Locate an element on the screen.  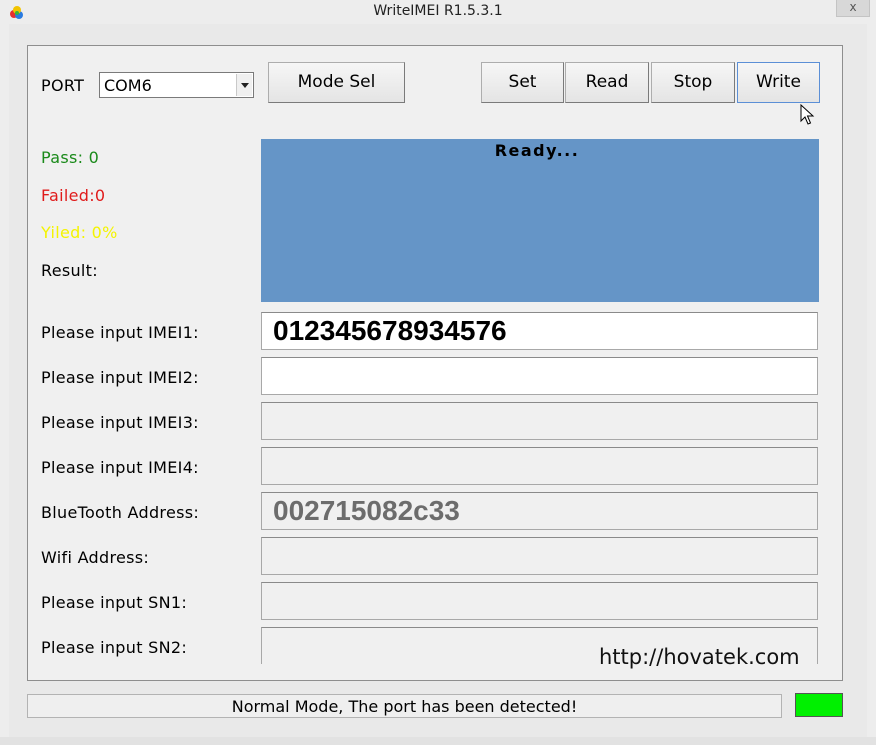
imei2-label: Please input IMEI2: is located at coordinates (120, 377).